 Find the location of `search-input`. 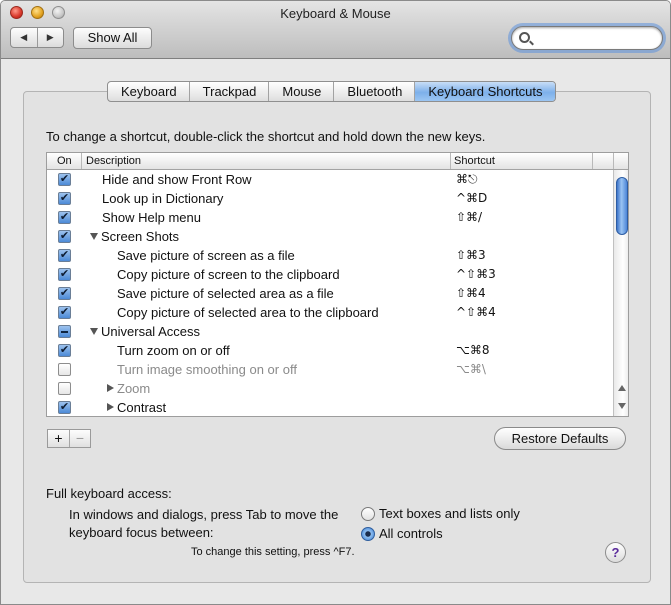

search-input is located at coordinates (595, 38).